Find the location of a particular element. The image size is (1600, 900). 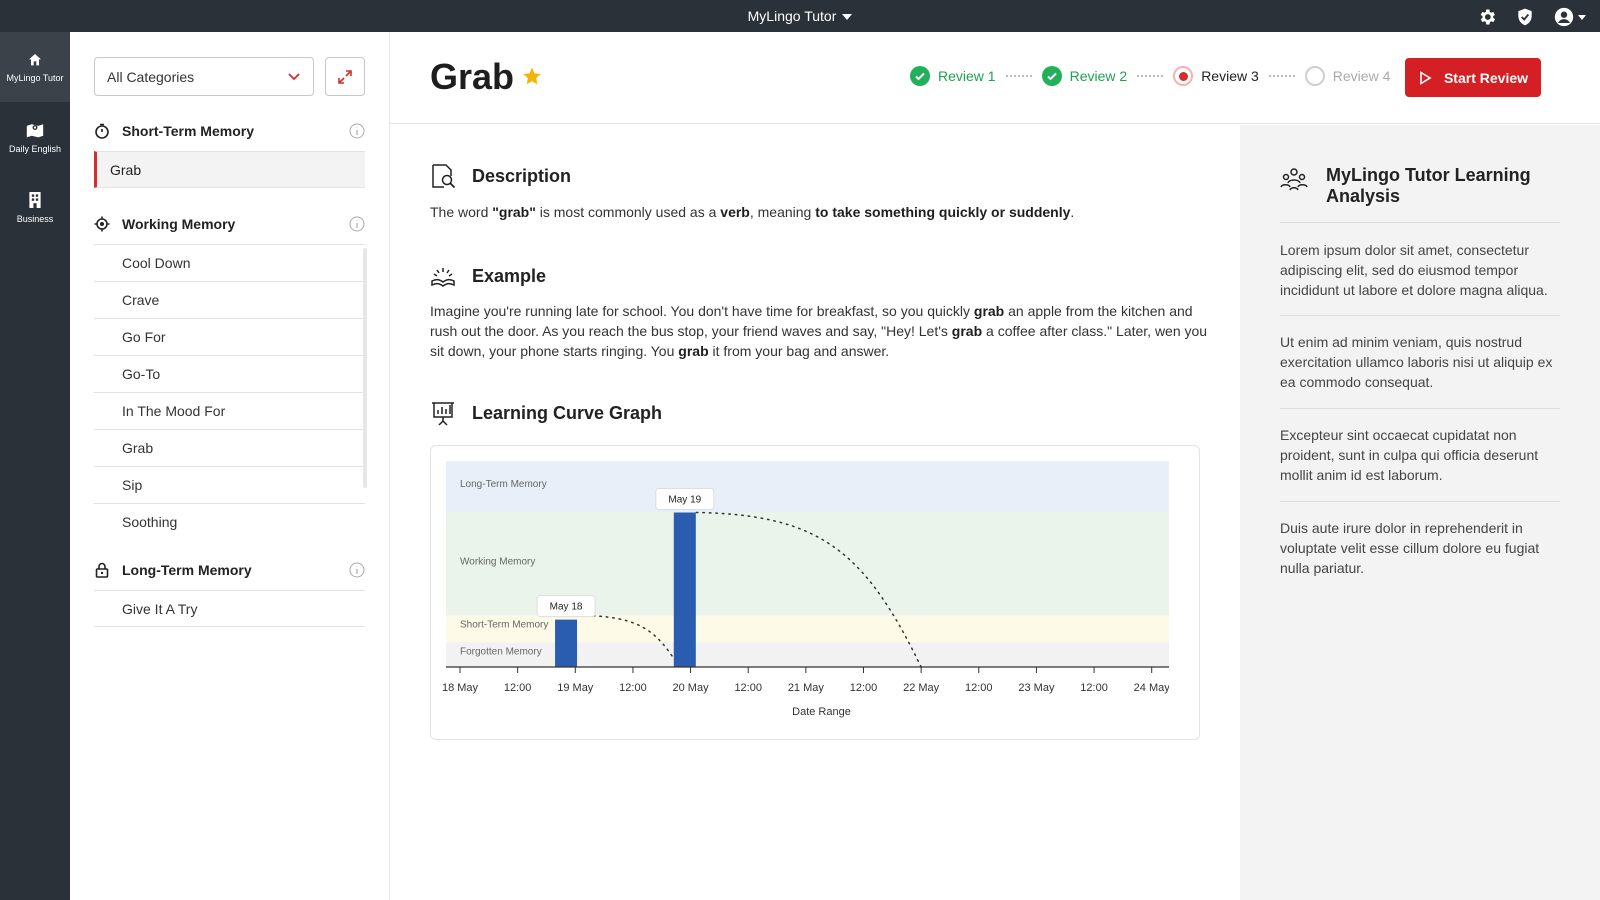

rail-item-mylingo-tutor: MyLingo Tutor is located at coordinates (35, 67).